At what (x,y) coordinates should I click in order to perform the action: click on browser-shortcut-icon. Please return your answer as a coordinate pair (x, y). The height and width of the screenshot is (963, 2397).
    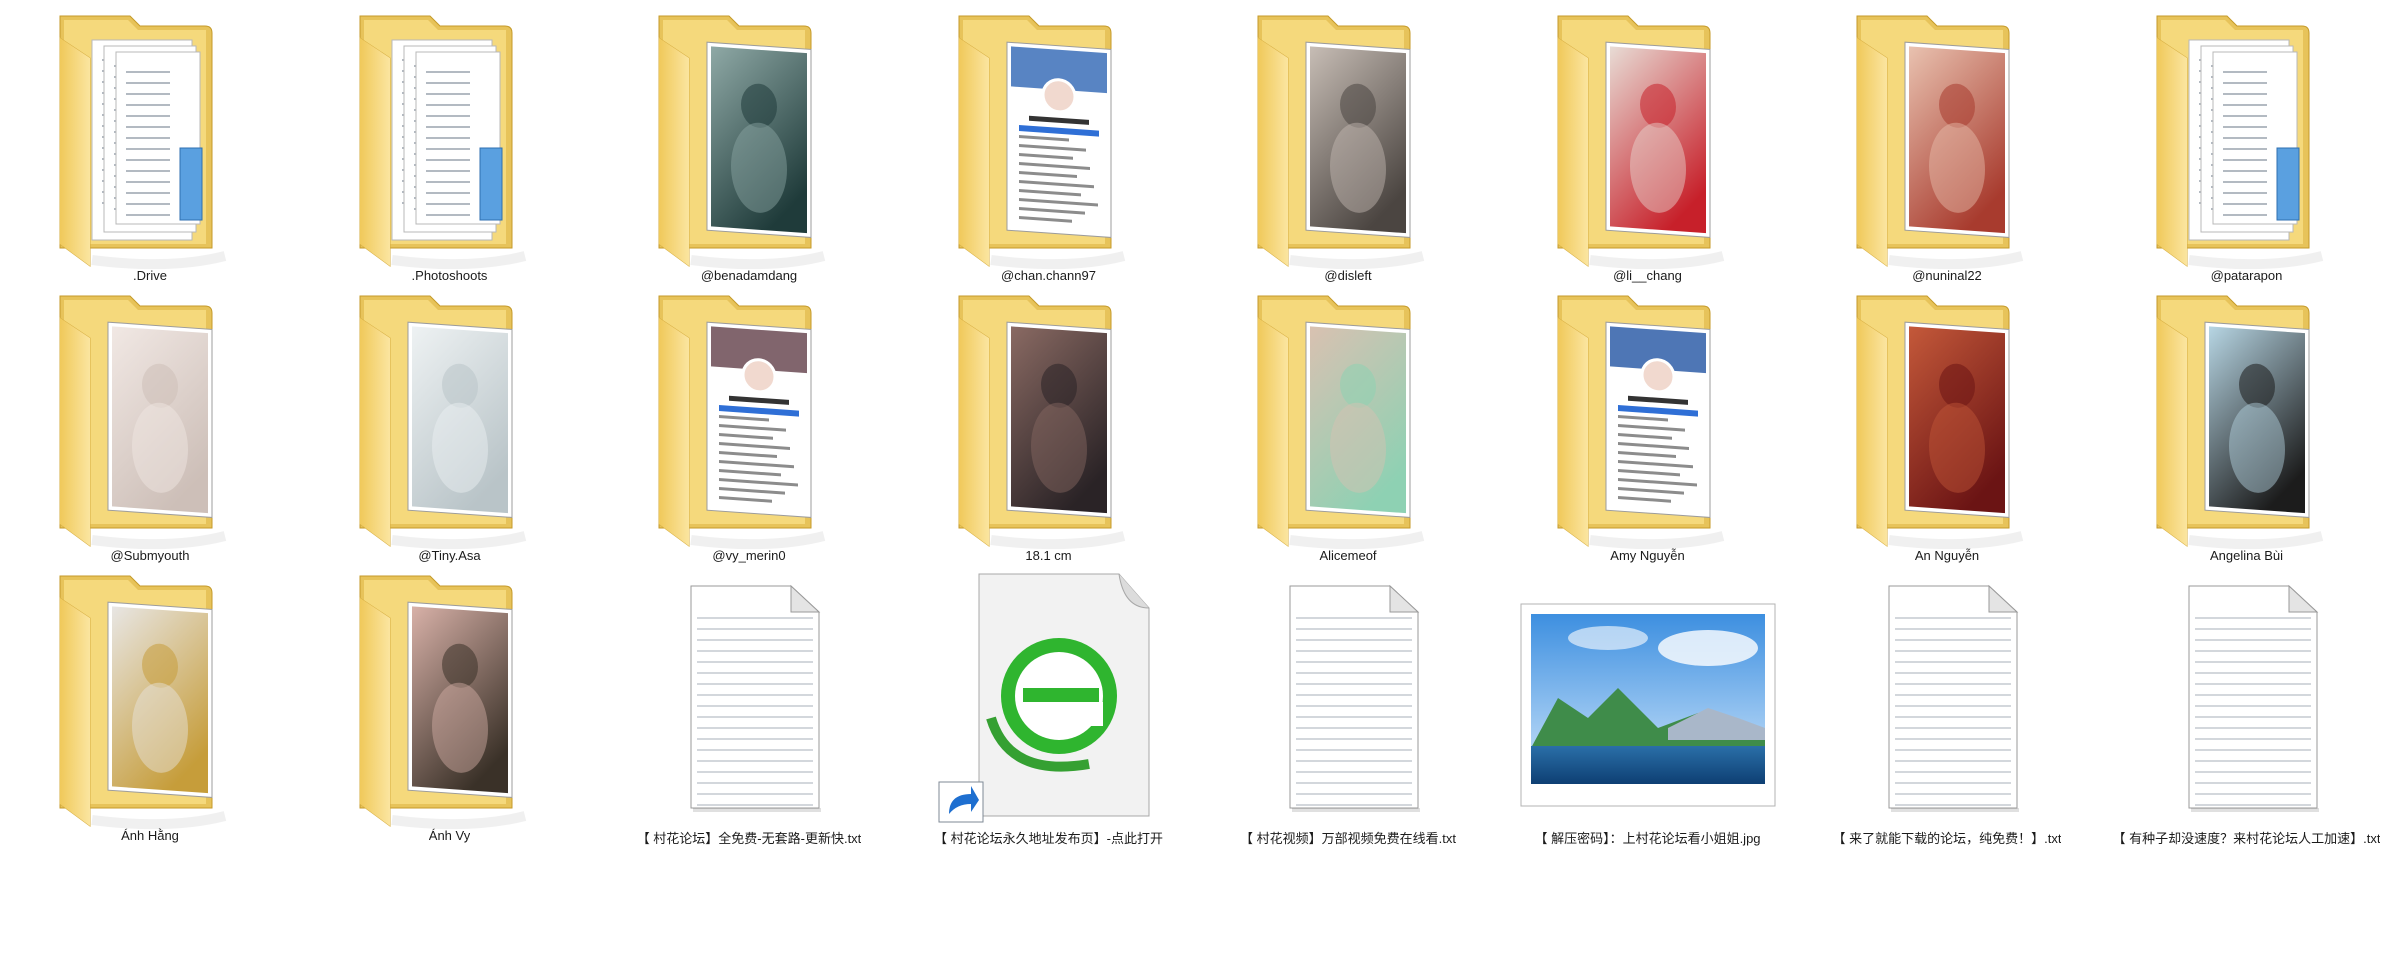
    Looking at the image, I should click on (1049, 697).